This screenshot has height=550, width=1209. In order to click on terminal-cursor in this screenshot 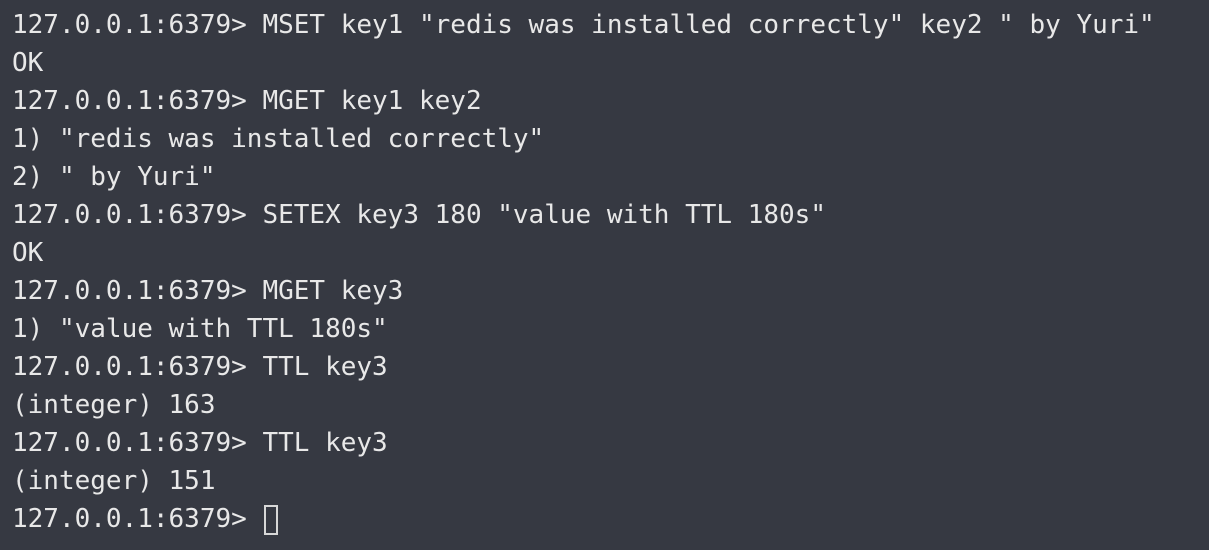, I will do `click(271, 520)`.